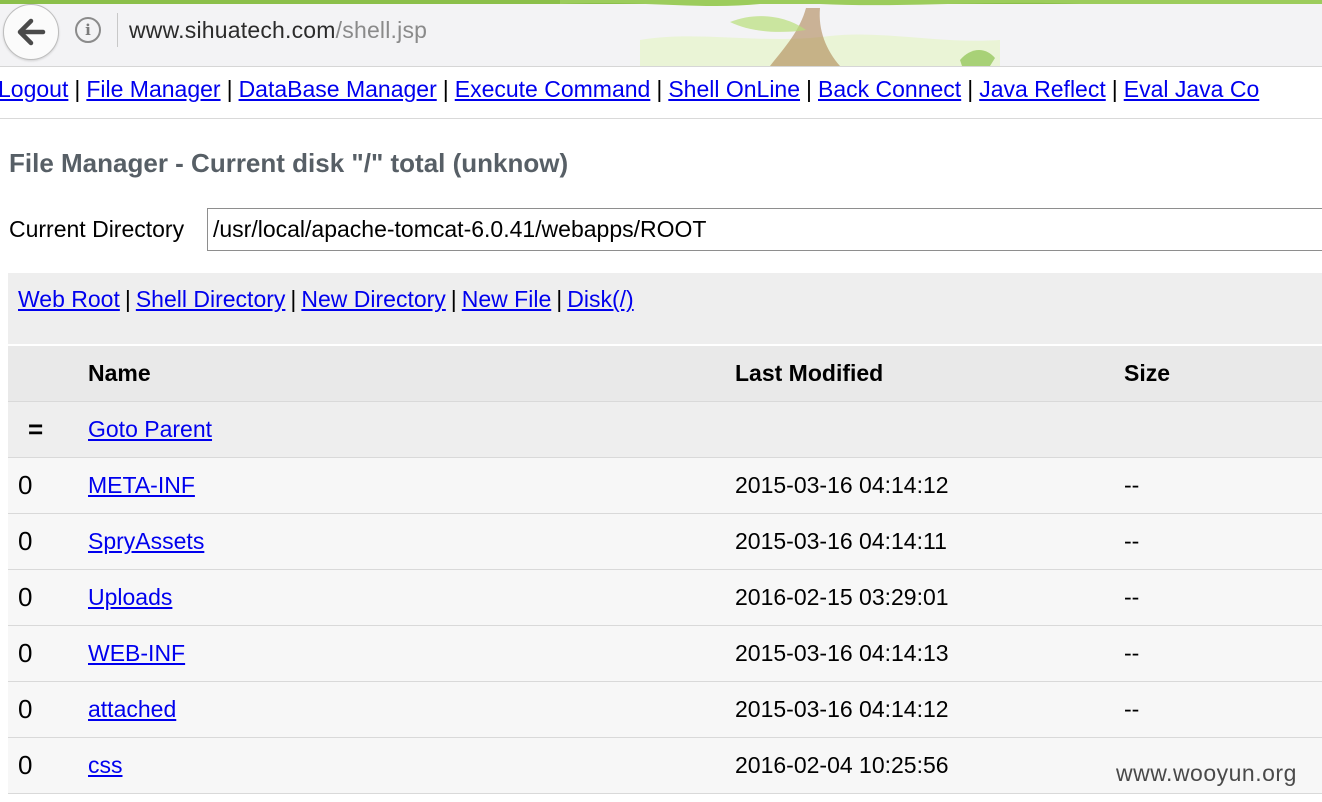 This screenshot has height=802, width=1322. I want to click on nav-java-reflect: Java Reflect, so click(1042, 89).